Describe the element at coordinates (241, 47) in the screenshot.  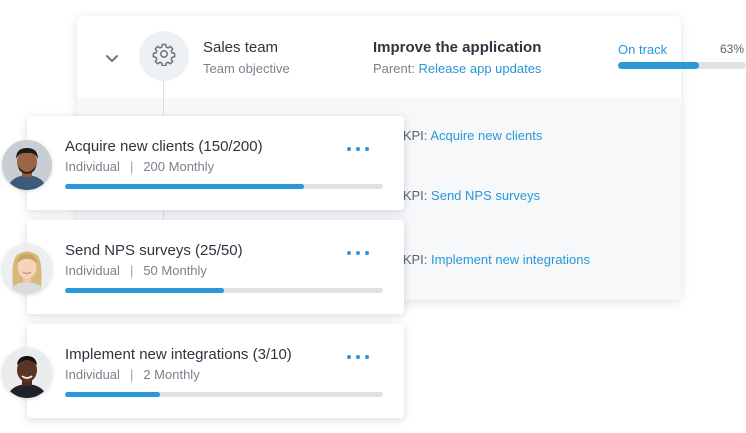
I see `team-name: Sales team` at that location.